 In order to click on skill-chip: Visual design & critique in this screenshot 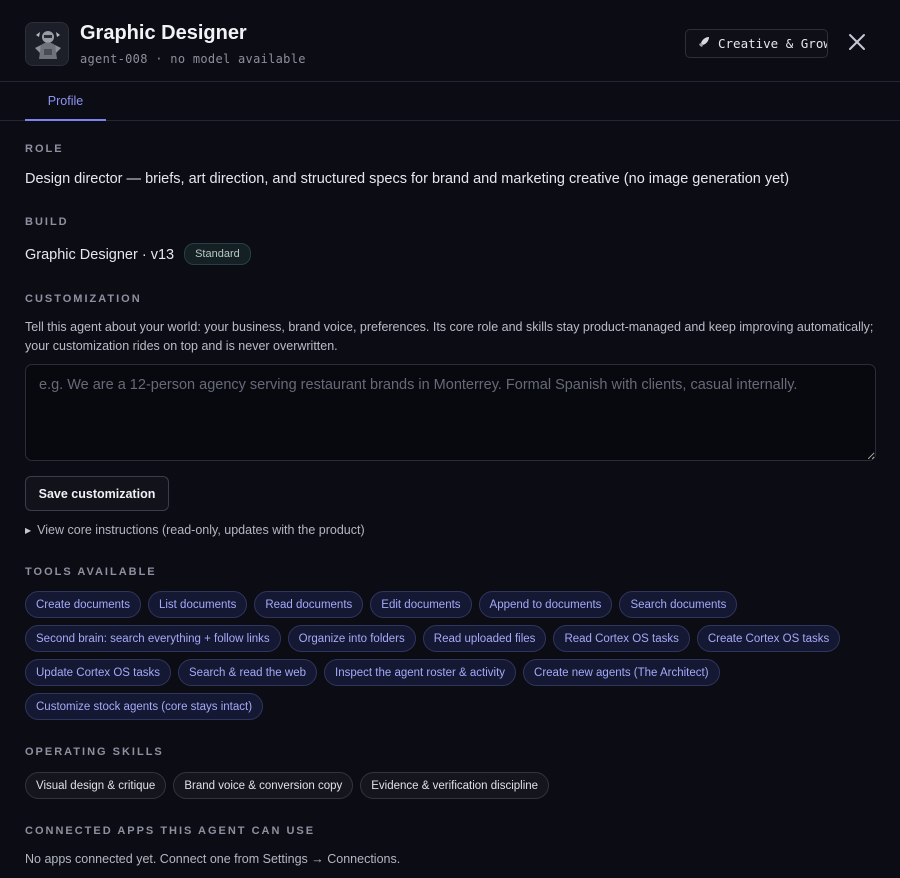, I will do `click(96, 785)`.